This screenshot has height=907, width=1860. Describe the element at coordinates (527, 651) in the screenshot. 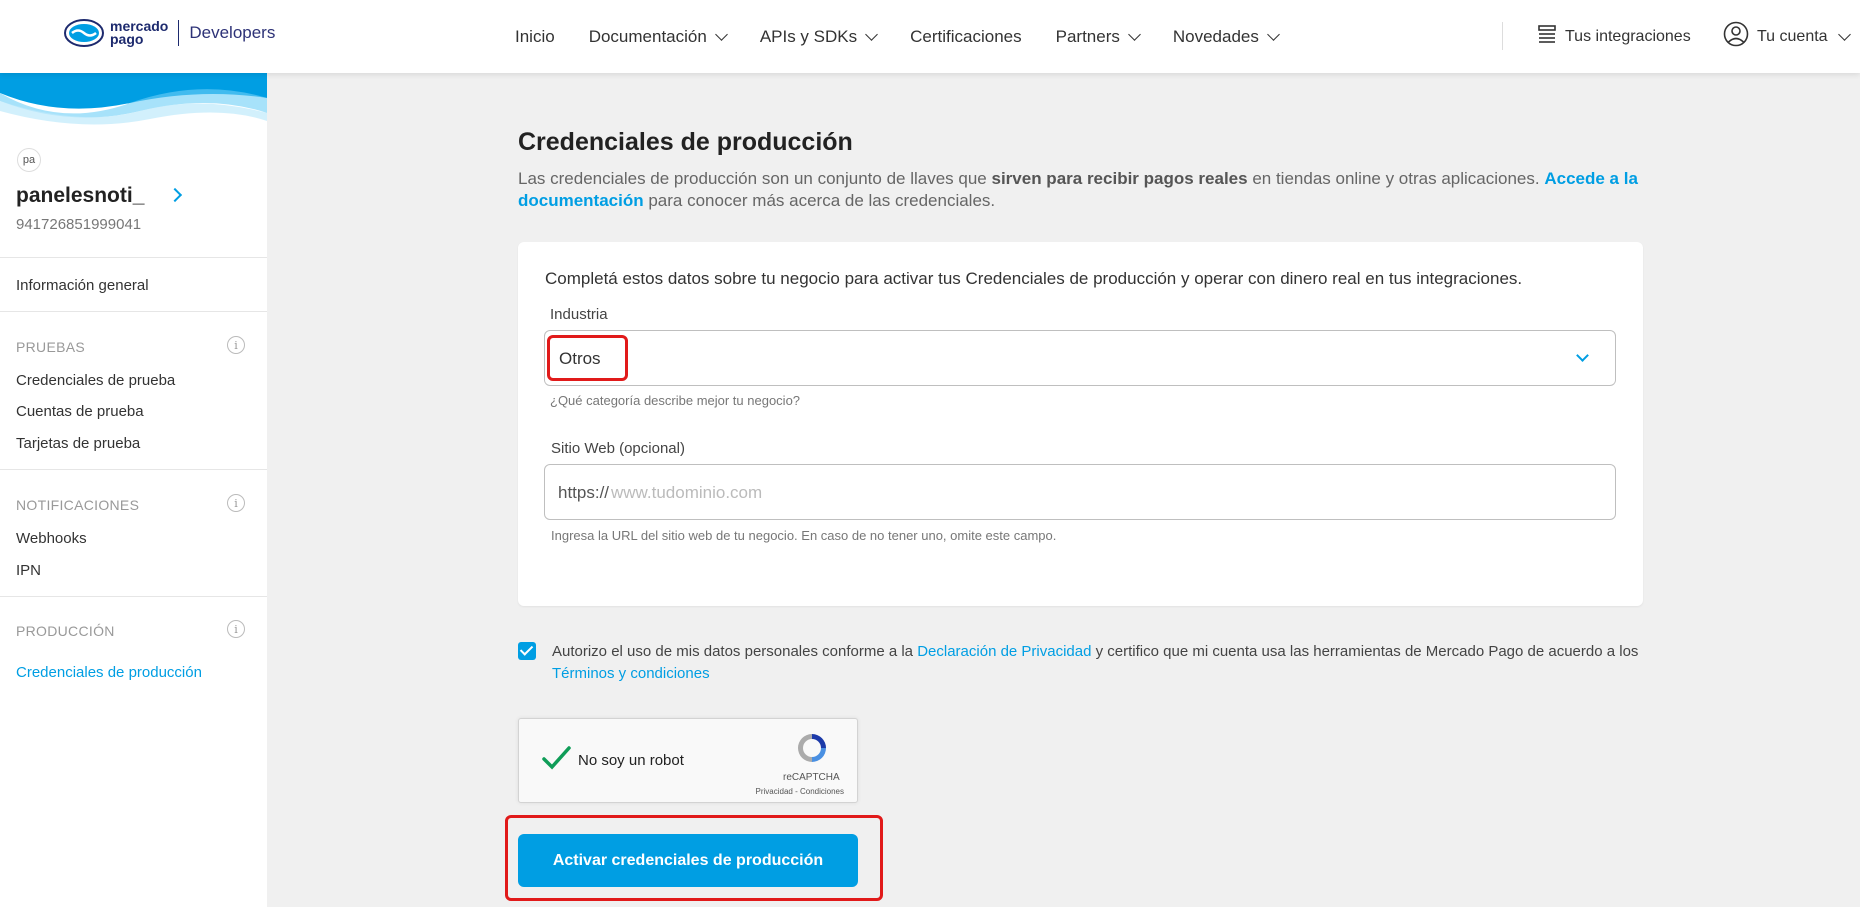

I see `consent-checkbox` at that location.